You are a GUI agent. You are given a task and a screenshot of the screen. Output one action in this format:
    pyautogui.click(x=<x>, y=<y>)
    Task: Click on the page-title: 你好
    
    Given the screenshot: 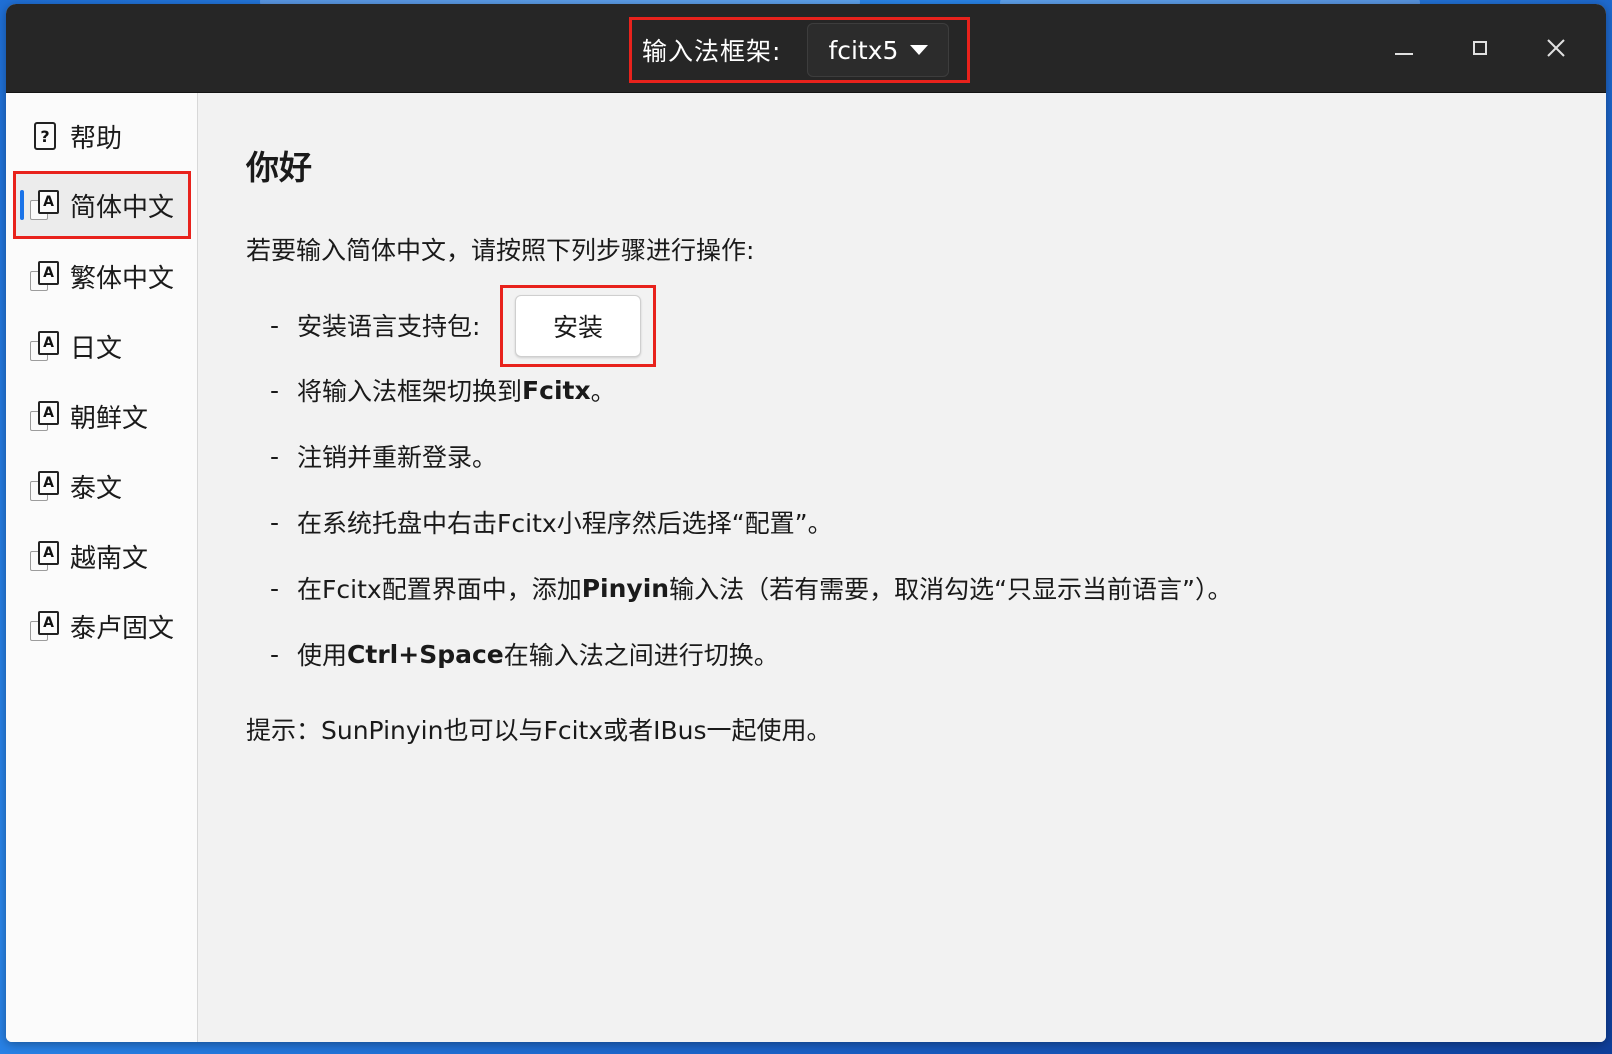 What is the action you would take?
    pyautogui.click(x=279, y=167)
    